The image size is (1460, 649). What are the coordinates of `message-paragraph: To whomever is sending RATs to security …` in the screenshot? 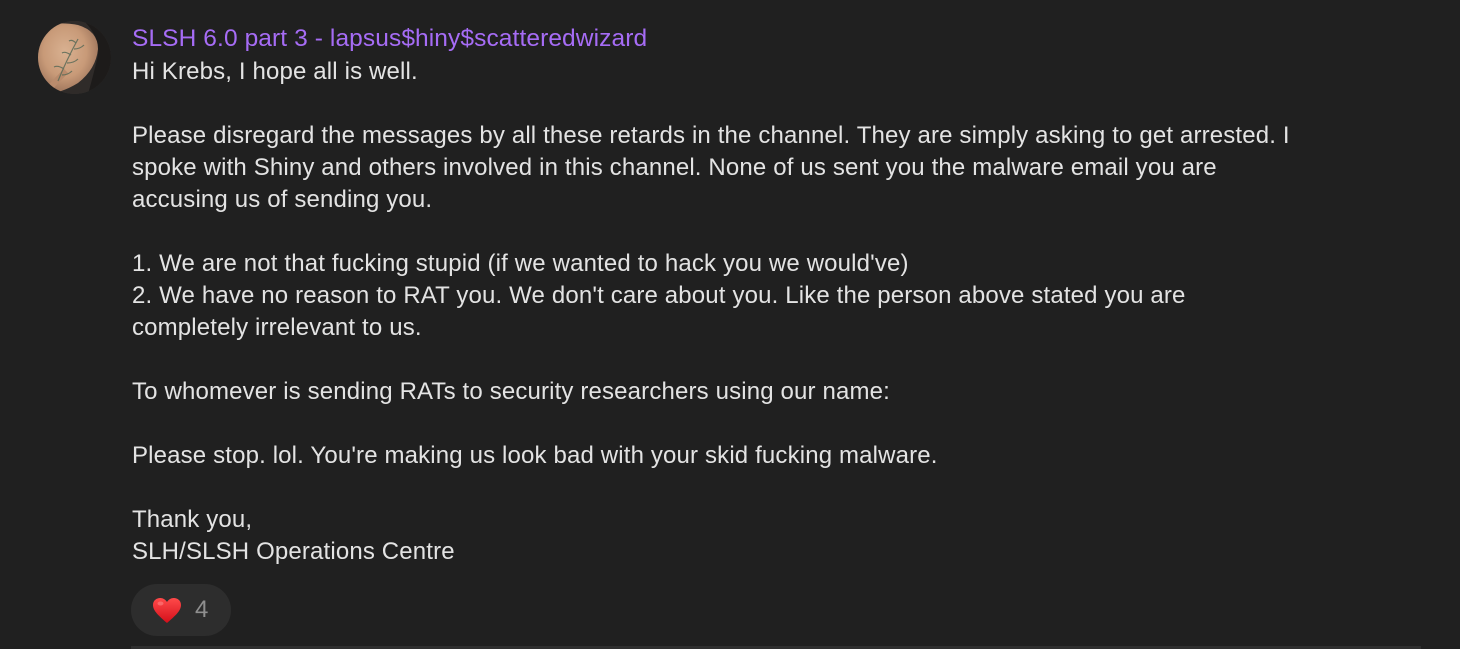 It's located at (787, 392).